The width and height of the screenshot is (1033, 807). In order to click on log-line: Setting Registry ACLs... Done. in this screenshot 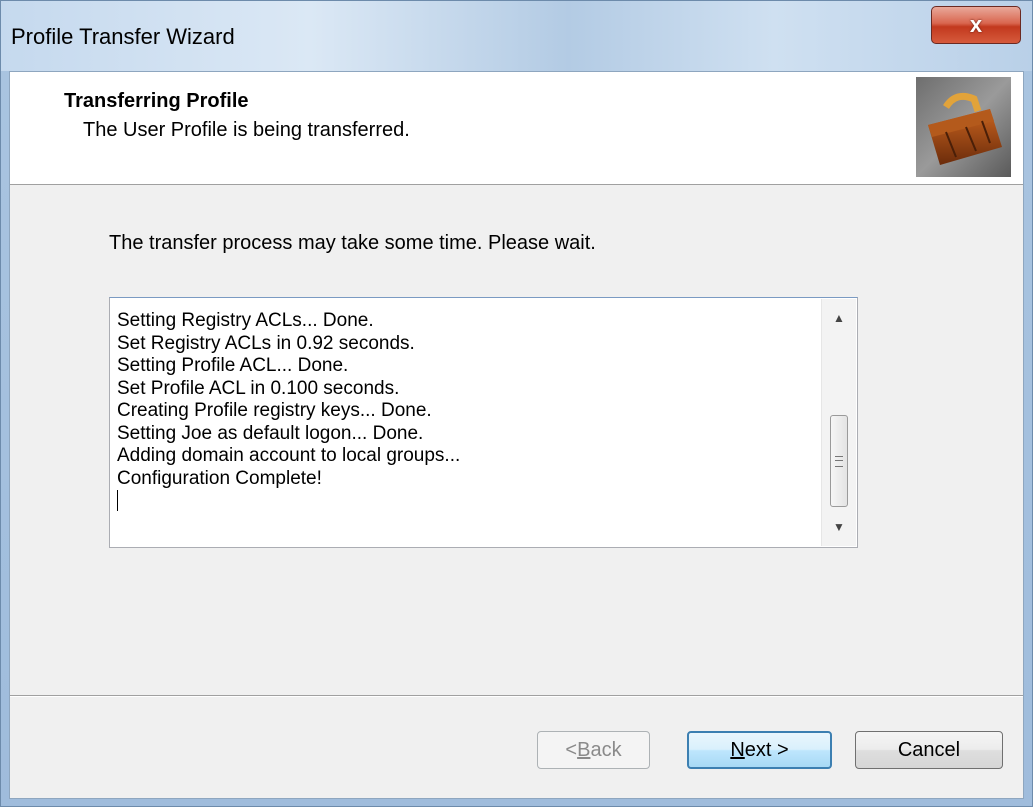, I will do `click(245, 320)`.